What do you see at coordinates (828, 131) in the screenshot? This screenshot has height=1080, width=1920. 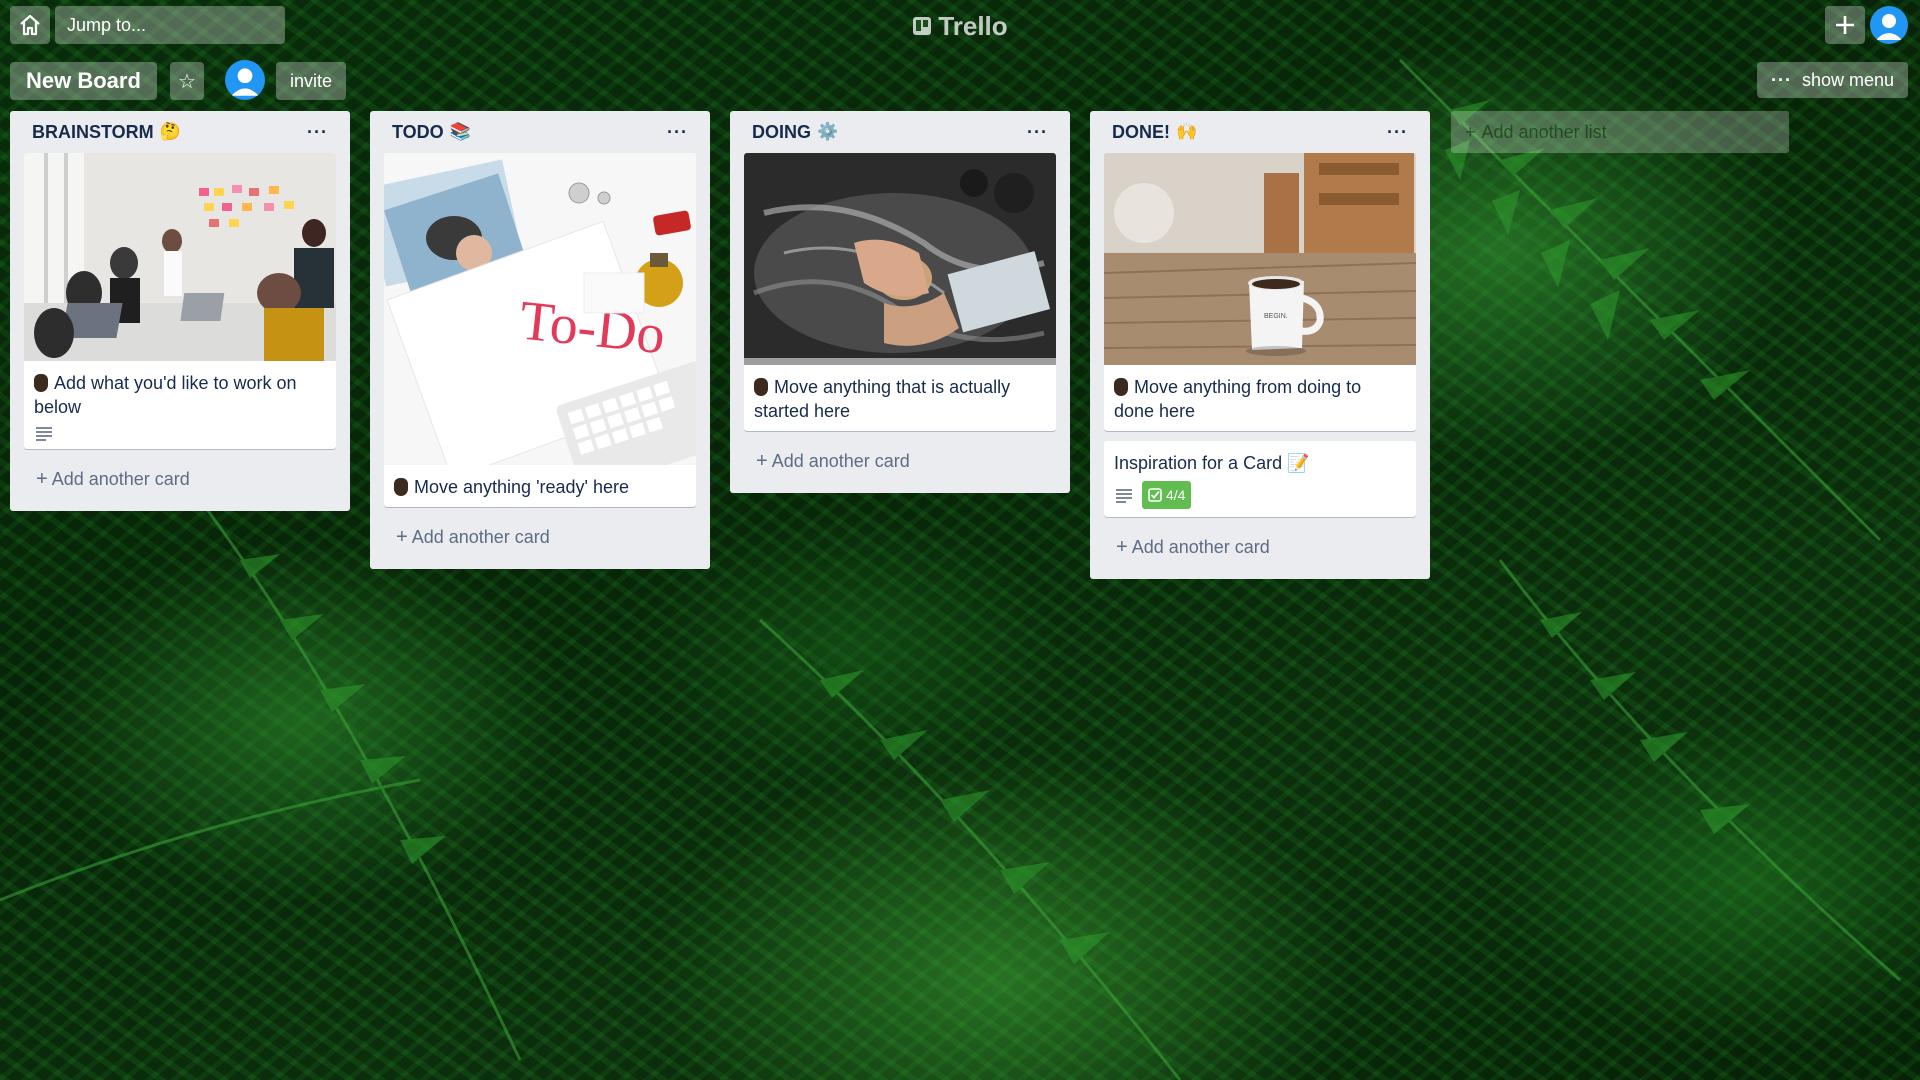 I see `gear-emoji-icon: ⚙️` at bounding box center [828, 131].